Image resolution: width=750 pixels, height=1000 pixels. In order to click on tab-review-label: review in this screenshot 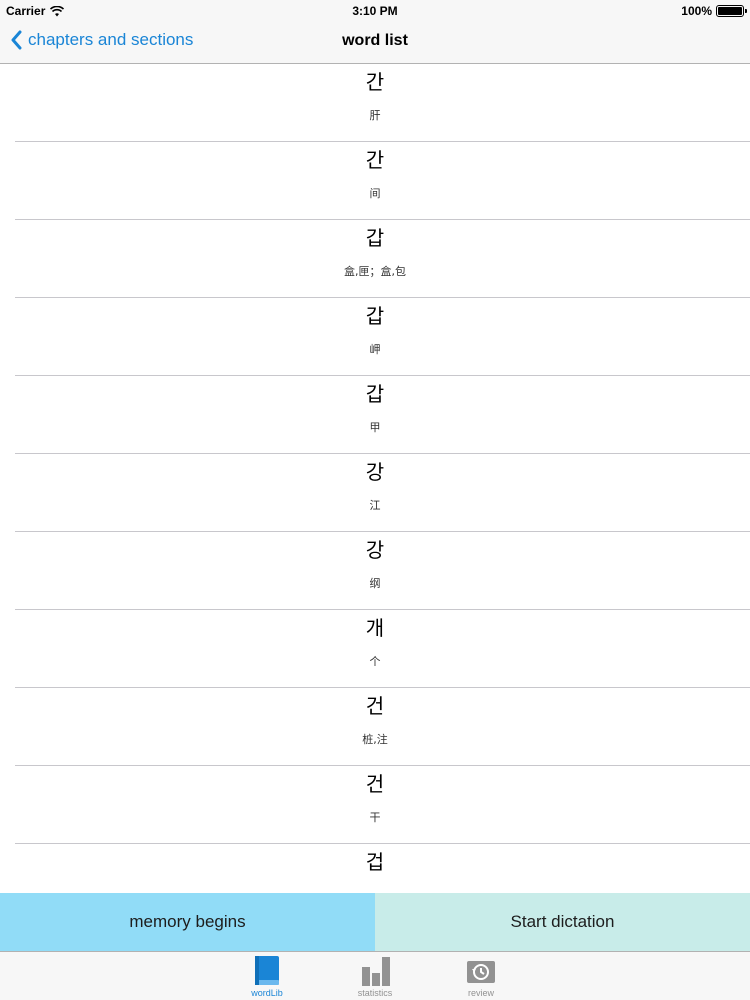, I will do `click(480, 993)`.